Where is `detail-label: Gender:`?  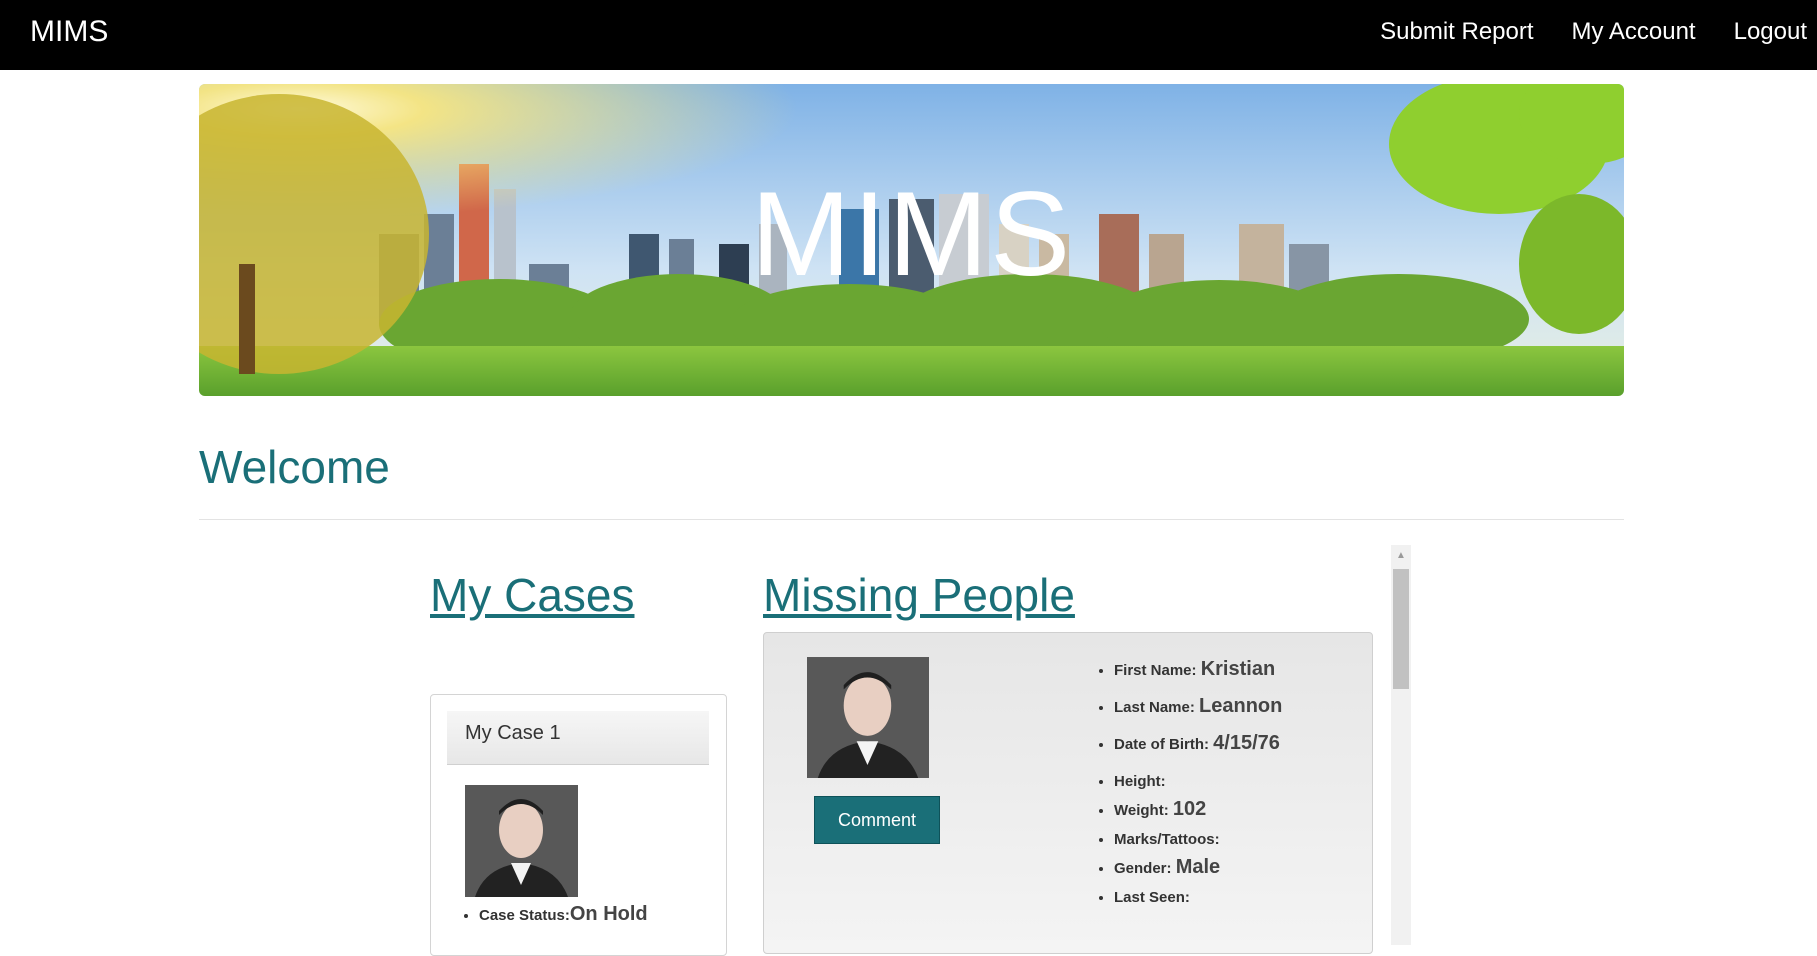
detail-label: Gender: is located at coordinates (1143, 868).